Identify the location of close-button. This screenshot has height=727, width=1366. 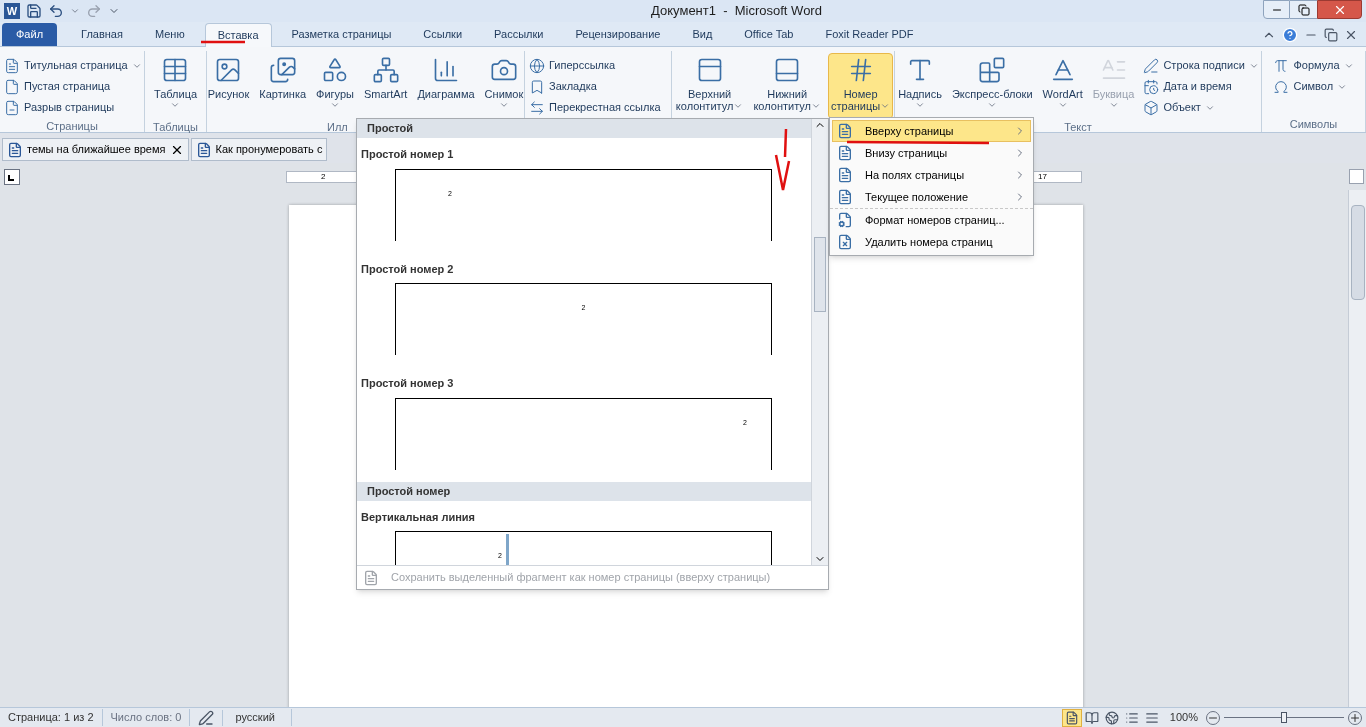
(1339, 9).